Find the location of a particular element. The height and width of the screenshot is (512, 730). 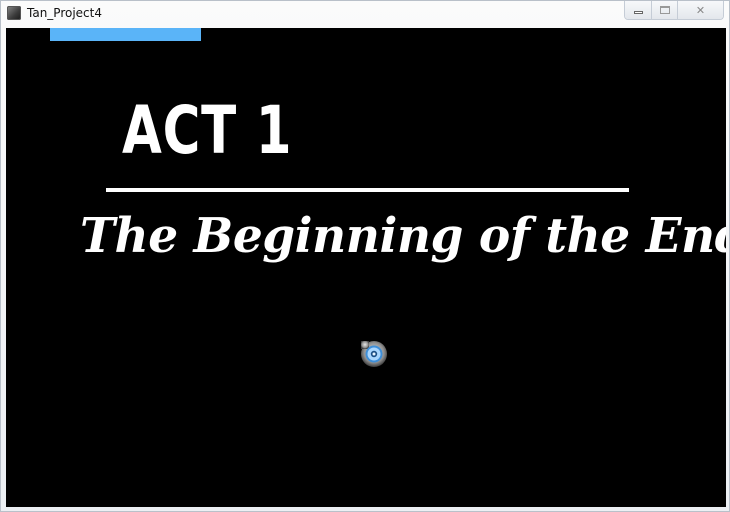

loading-progress-bar is located at coordinates (125, 34).